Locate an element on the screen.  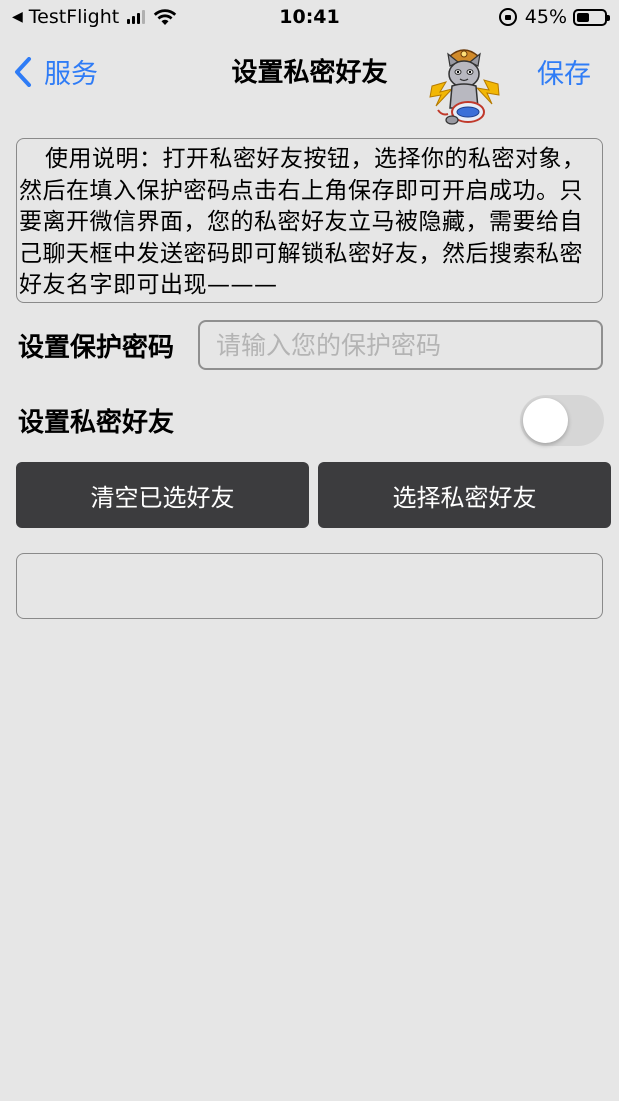
battery-icon is located at coordinates (591, 17).